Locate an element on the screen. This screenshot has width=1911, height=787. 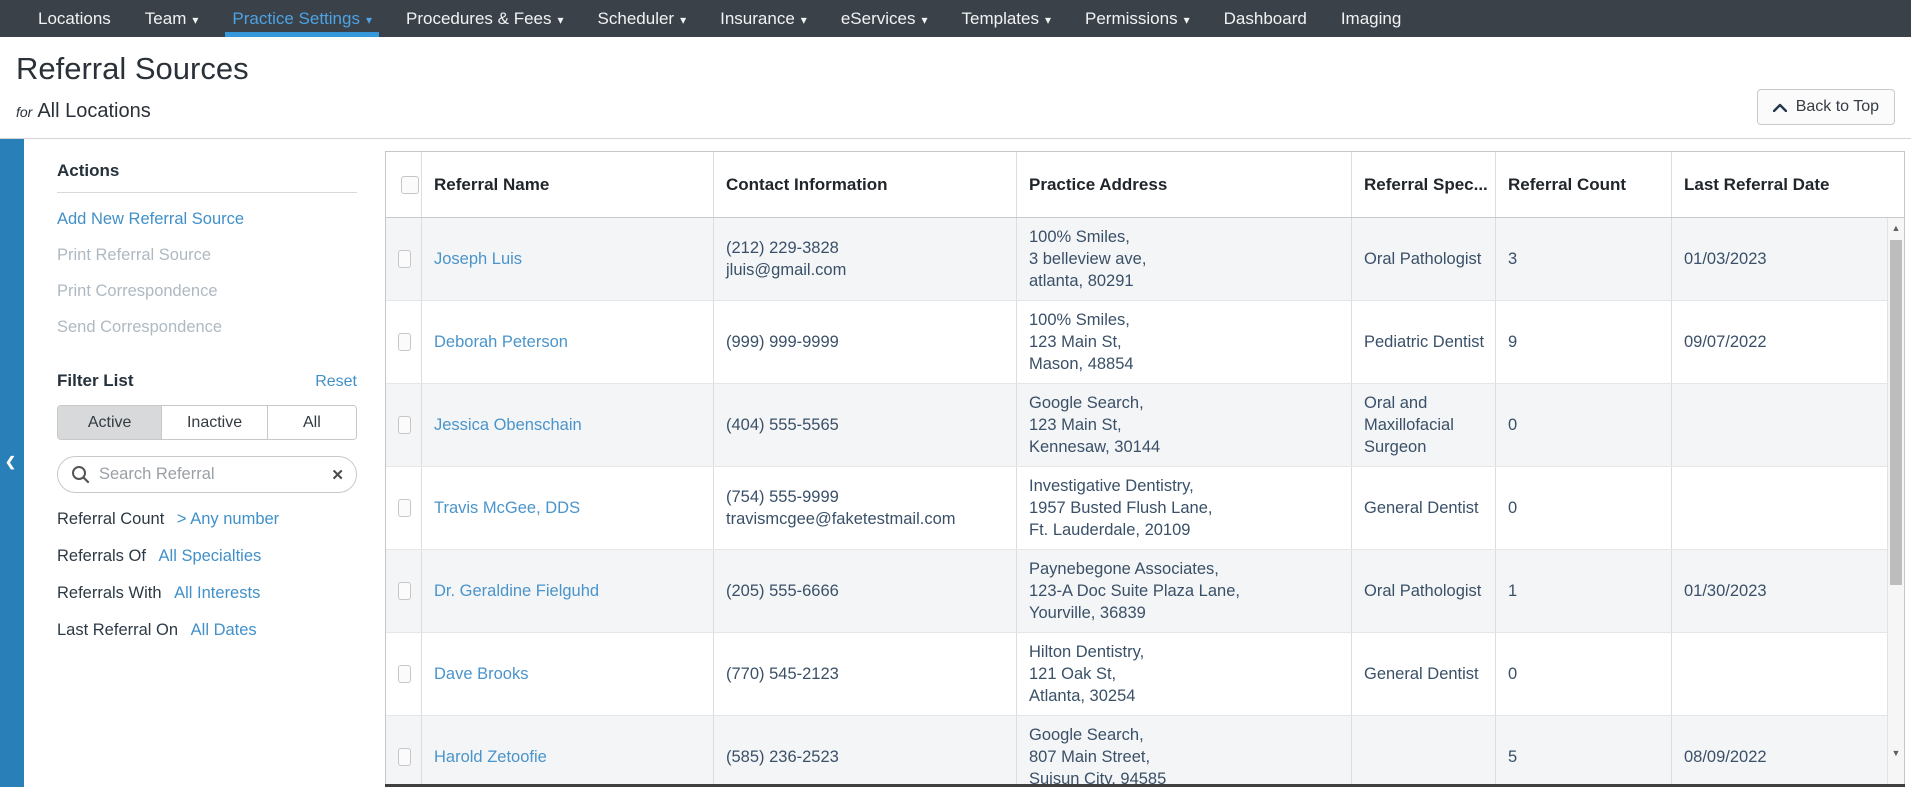
nav-item-team: Team ▾ is located at coordinates (172, 18).